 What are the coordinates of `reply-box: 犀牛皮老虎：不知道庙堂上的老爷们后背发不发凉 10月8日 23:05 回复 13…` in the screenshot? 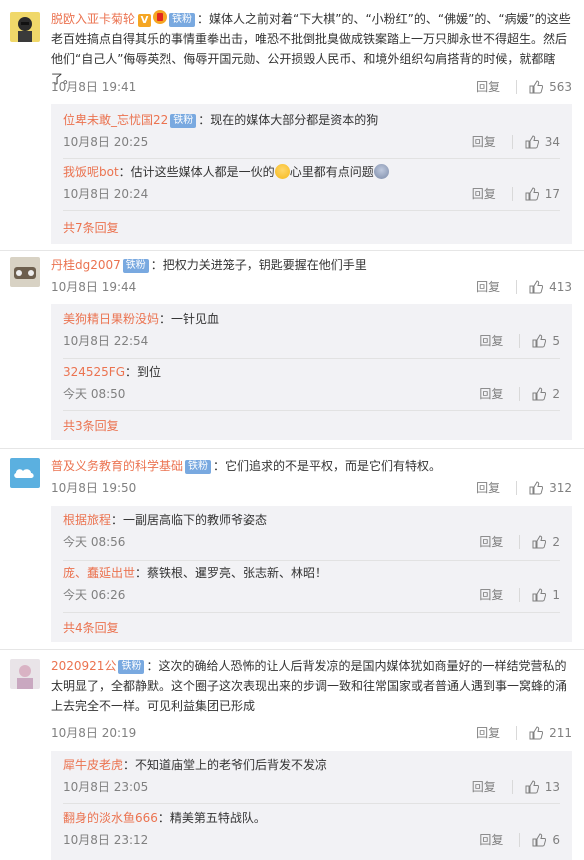 It's located at (311, 805).